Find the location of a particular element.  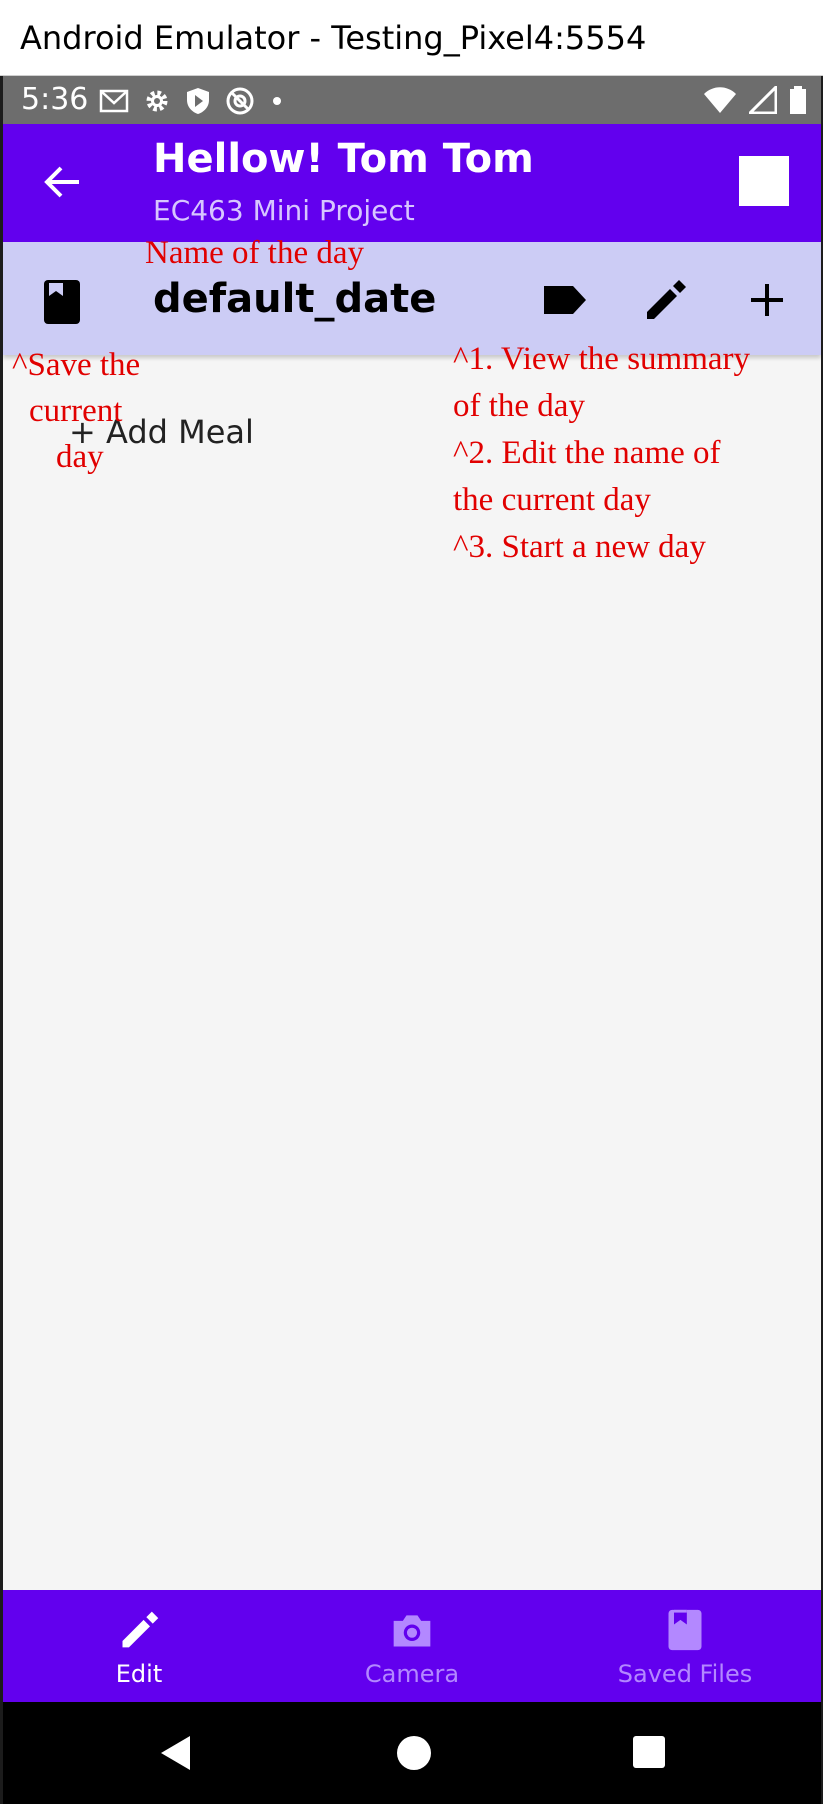

home-circle-icon is located at coordinates (414, 1753).